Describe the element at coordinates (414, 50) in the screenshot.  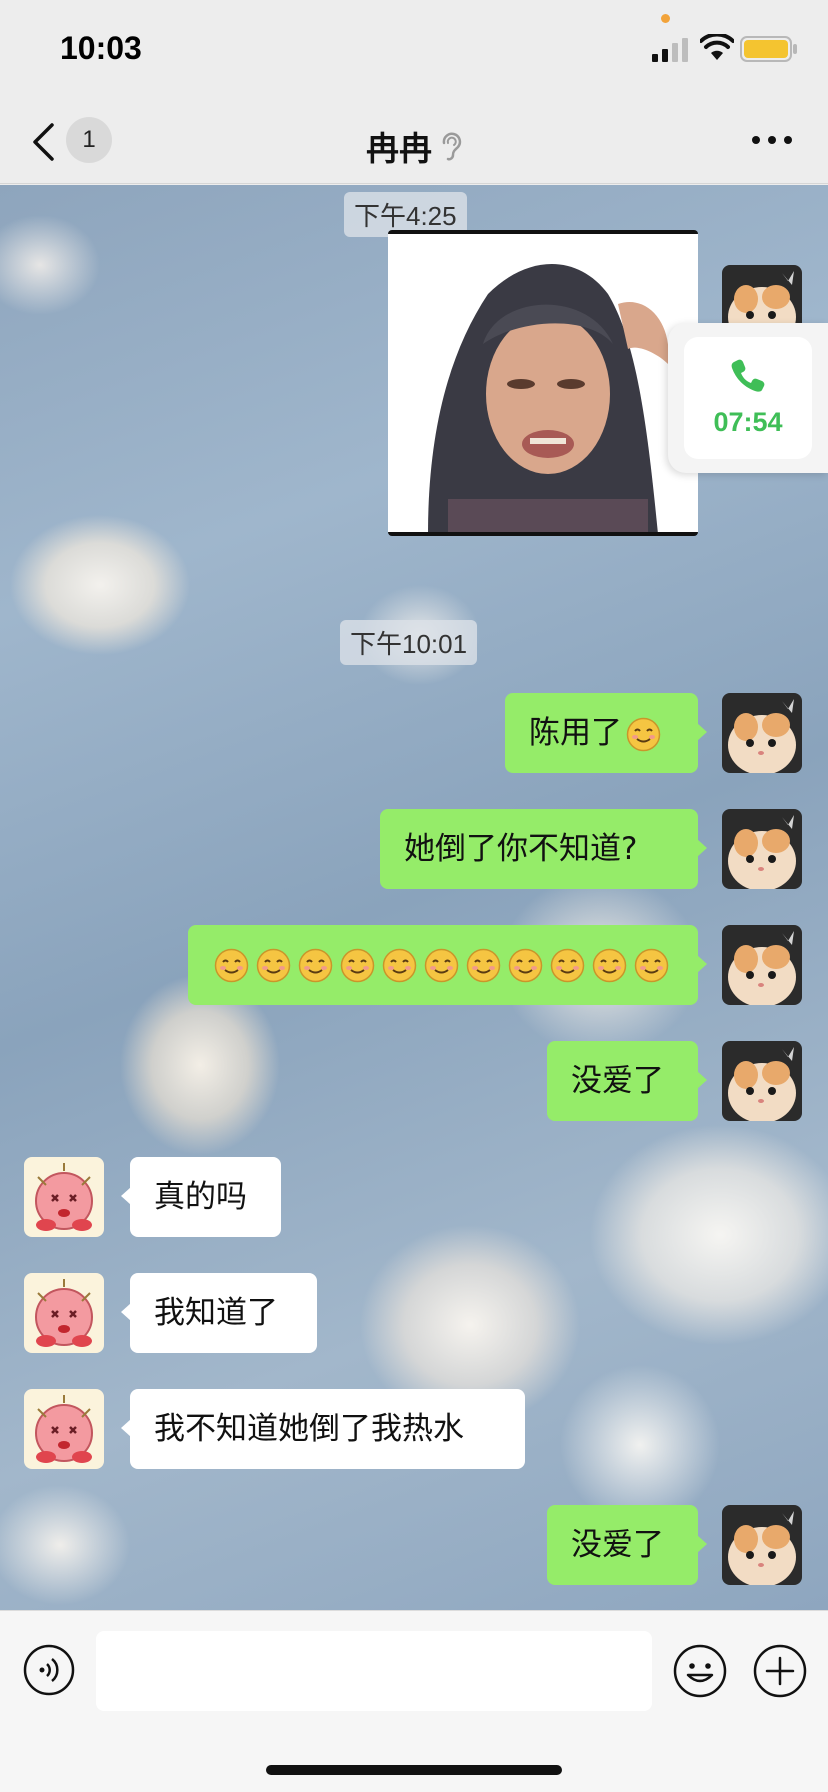
I see `status-bar: 10:03` at that location.